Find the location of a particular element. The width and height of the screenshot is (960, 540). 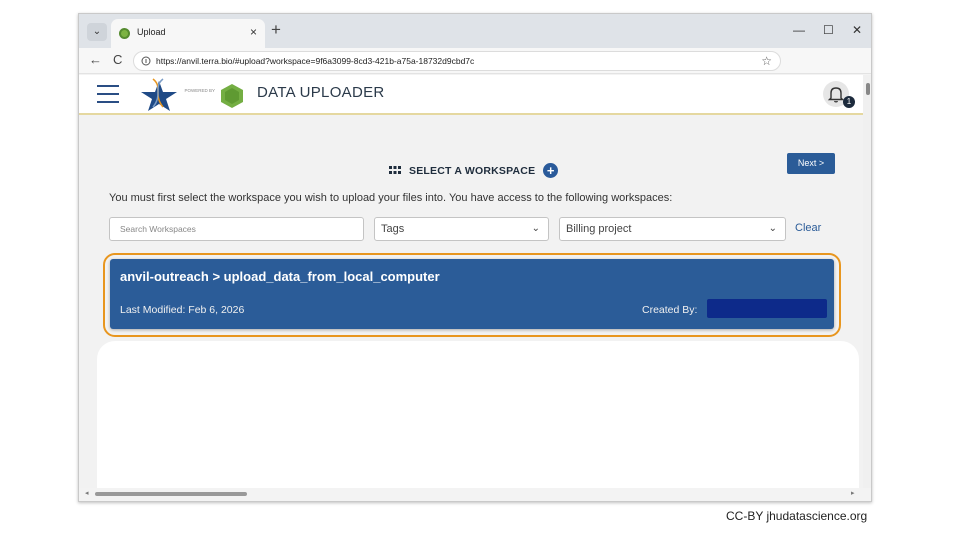

section-title: SELECT A WORKSPACE is located at coordinates (472, 170).